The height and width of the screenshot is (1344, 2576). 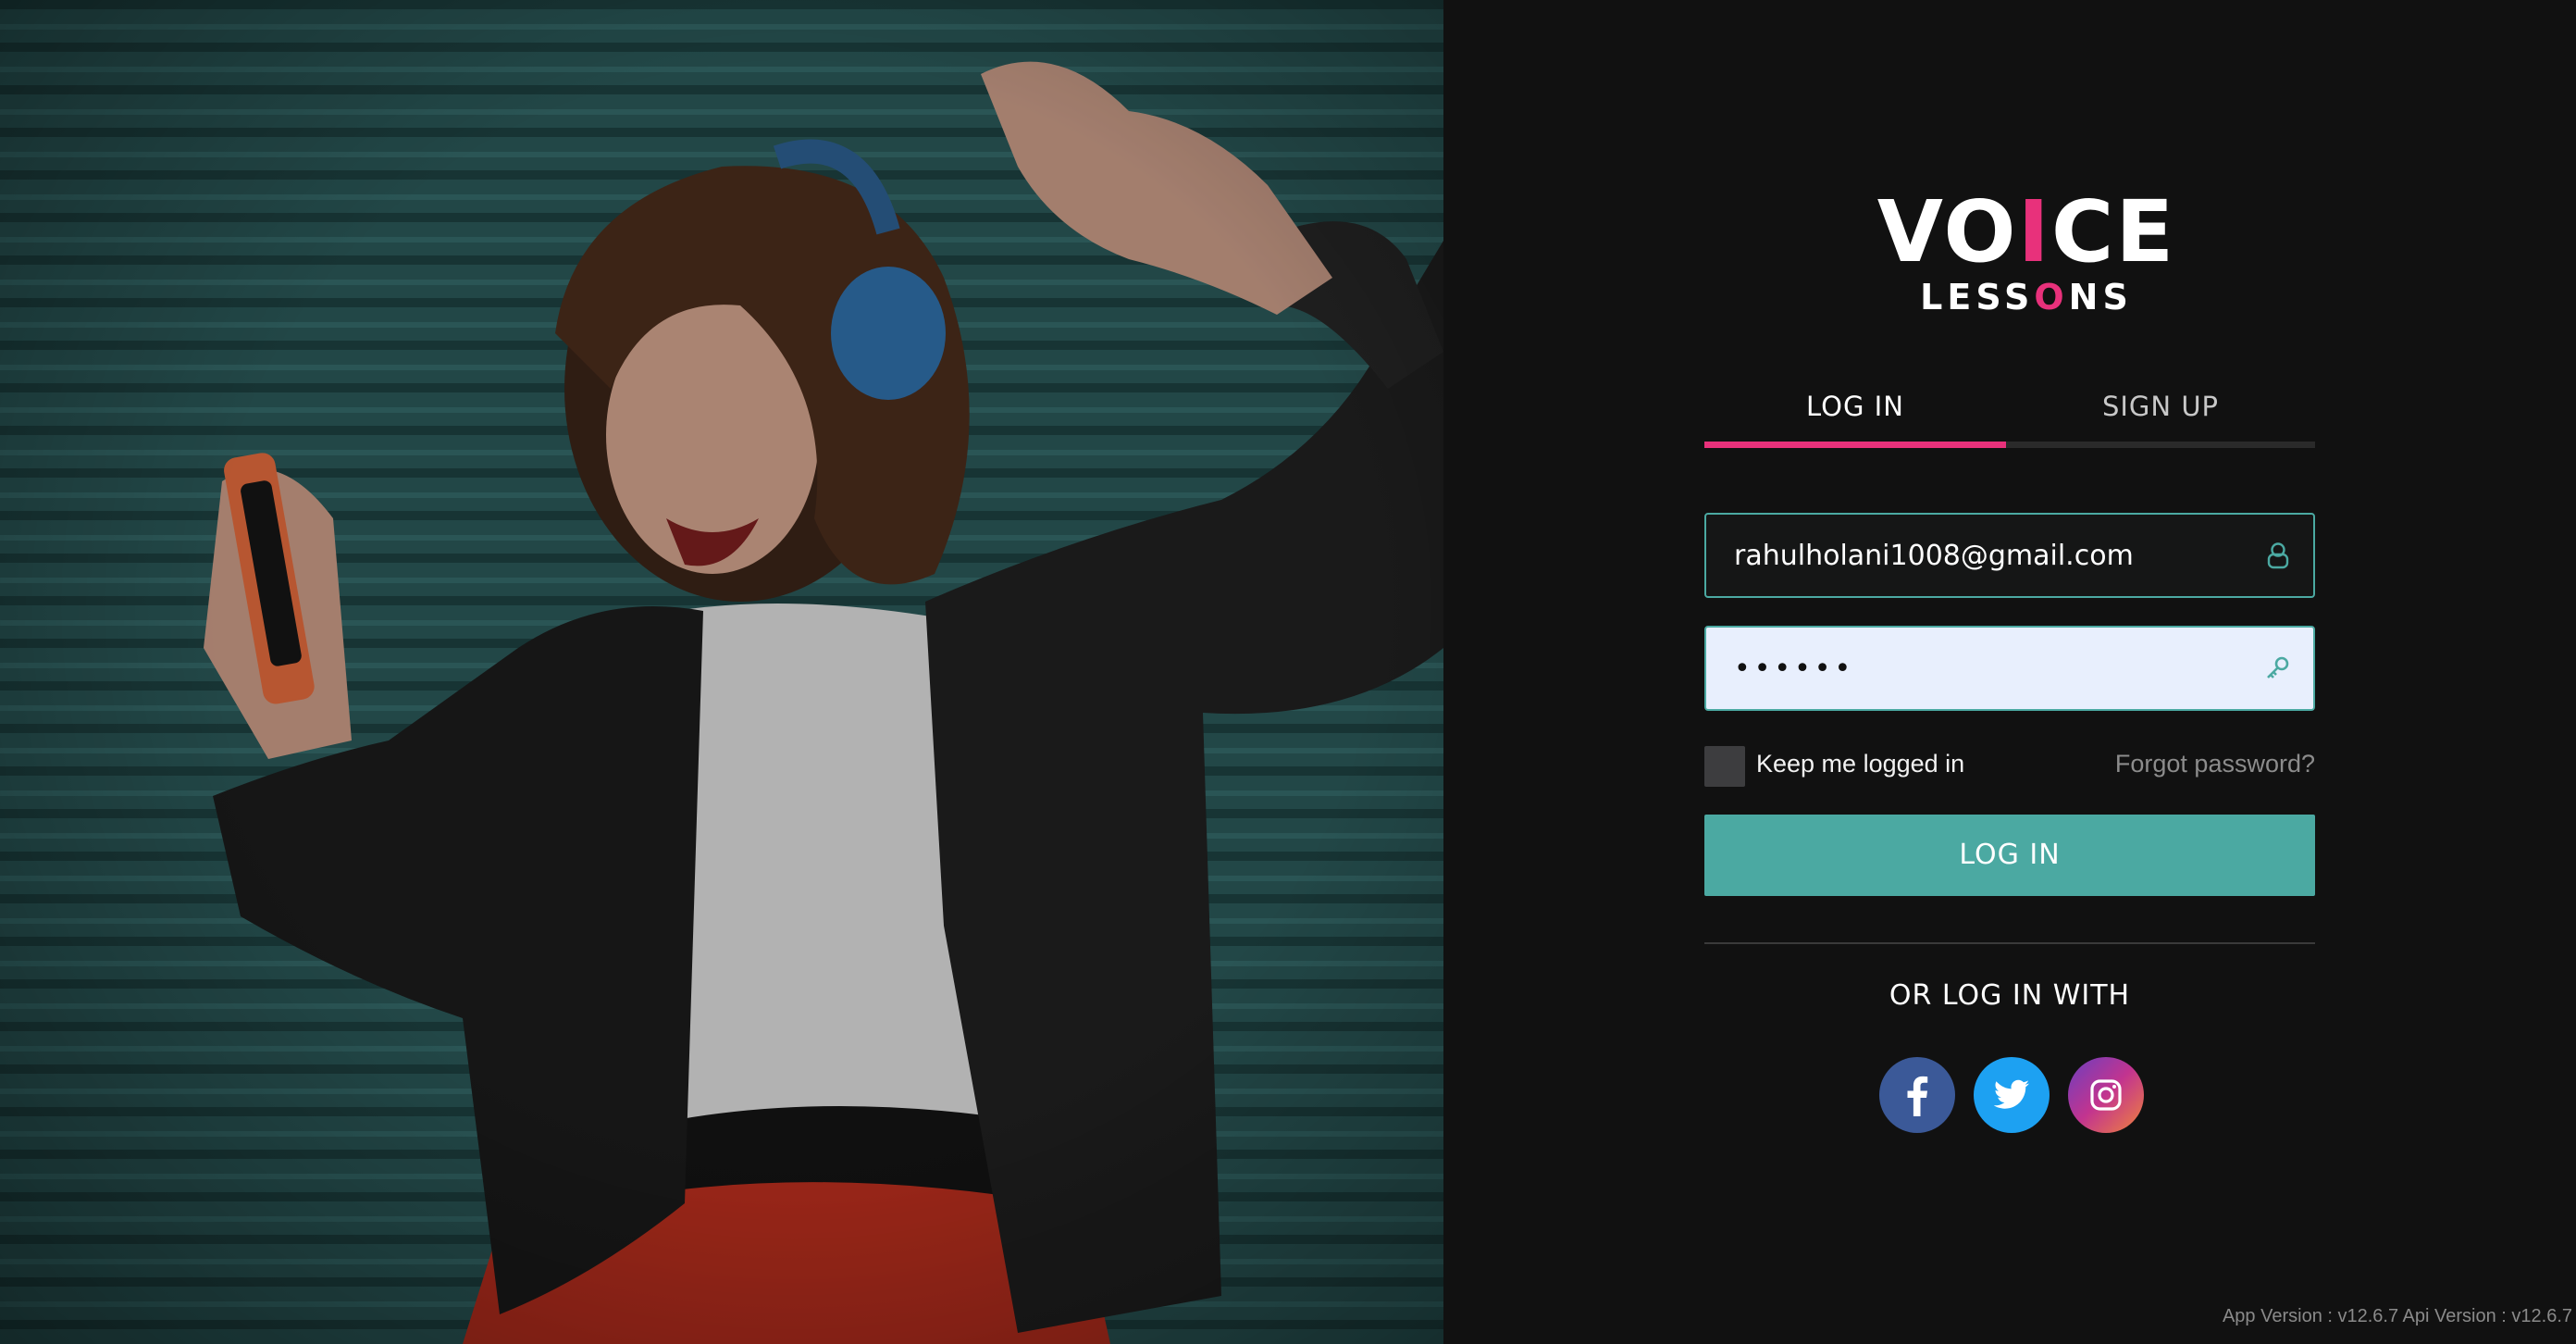 What do you see at coordinates (2278, 555) in the screenshot?
I see `user-icon` at bounding box center [2278, 555].